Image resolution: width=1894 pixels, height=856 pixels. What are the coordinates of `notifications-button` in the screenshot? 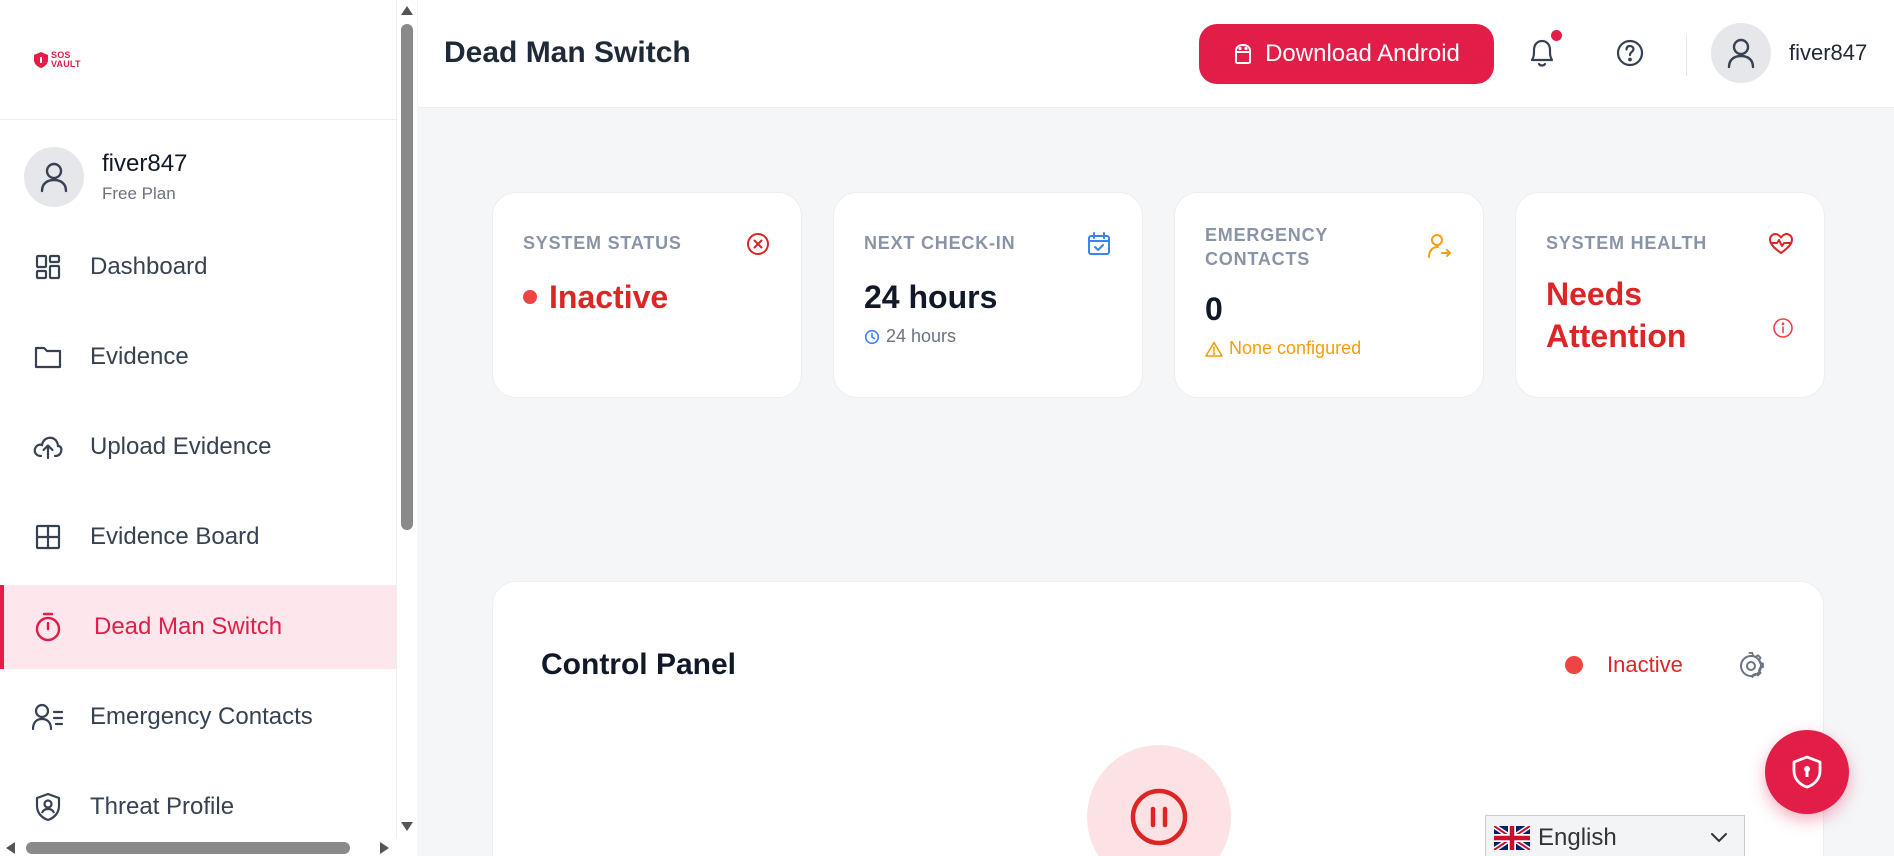 It's located at (1544, 50).